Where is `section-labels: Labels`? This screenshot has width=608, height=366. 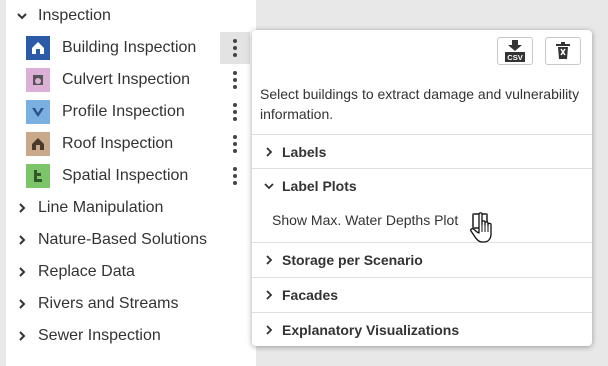 section-labels: Labels is located at coordinates (422, 151).